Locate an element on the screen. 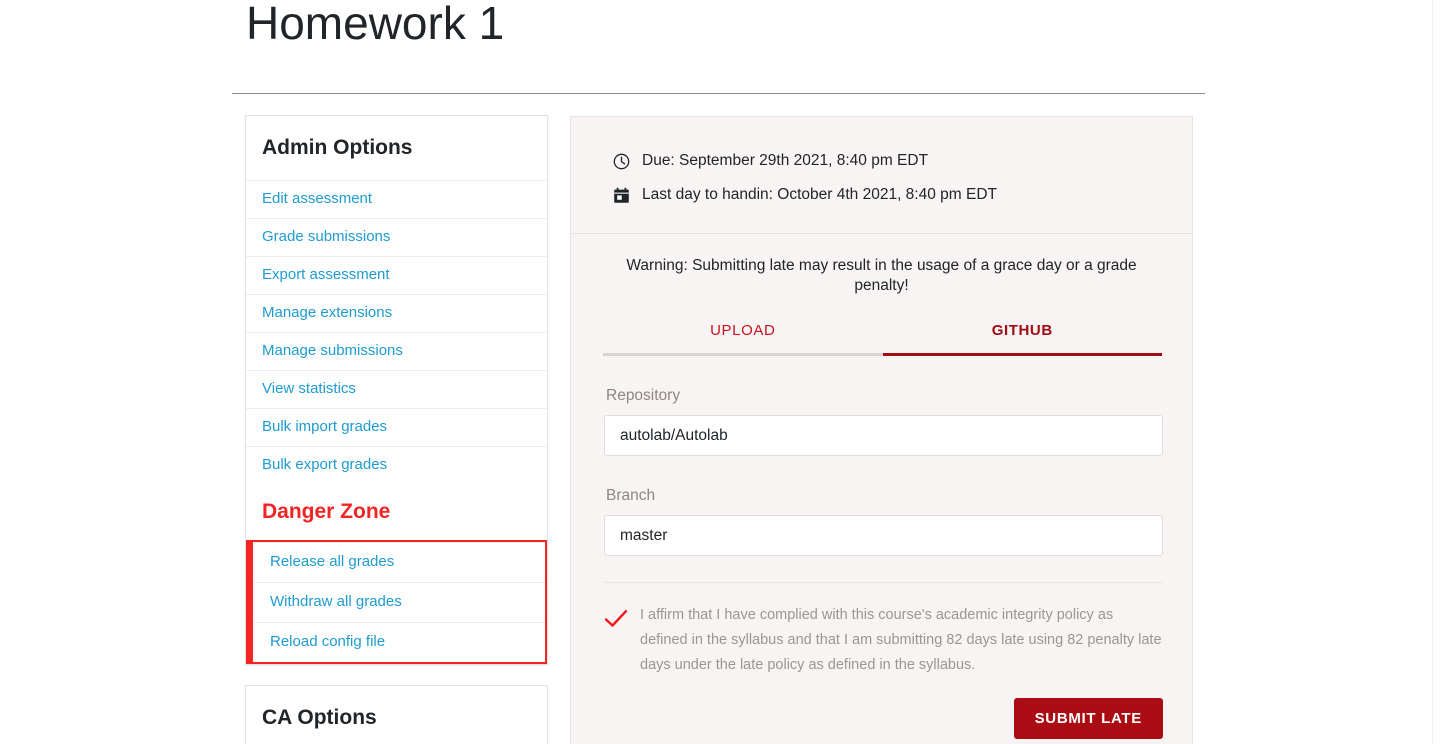 The height and width of the screenshot is (744, 1440). sidebar-item-manage-submissions: Manage submissions is located at coordinates (396, 351).